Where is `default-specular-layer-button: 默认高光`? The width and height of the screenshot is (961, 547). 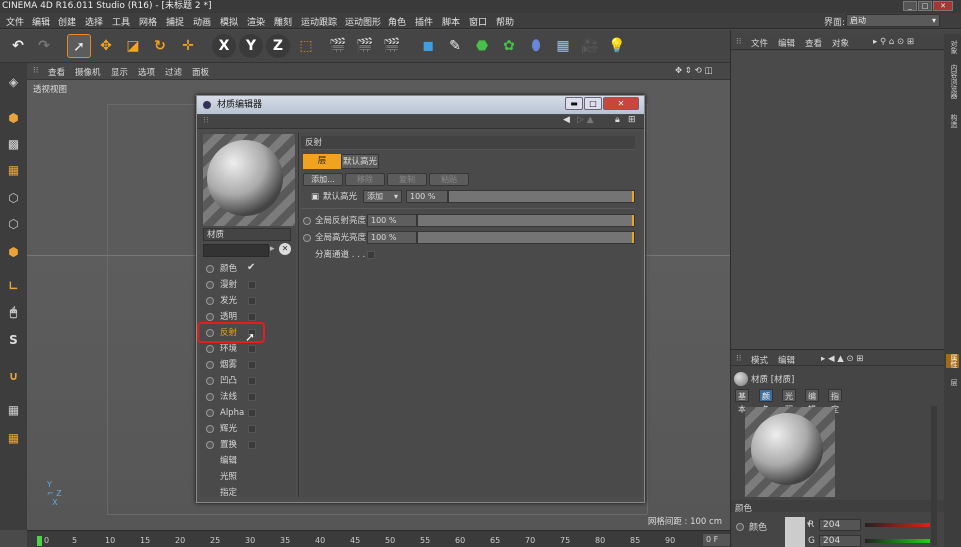
default-specular-layer-button: 默认高光 is located at coordinates (360, 161).